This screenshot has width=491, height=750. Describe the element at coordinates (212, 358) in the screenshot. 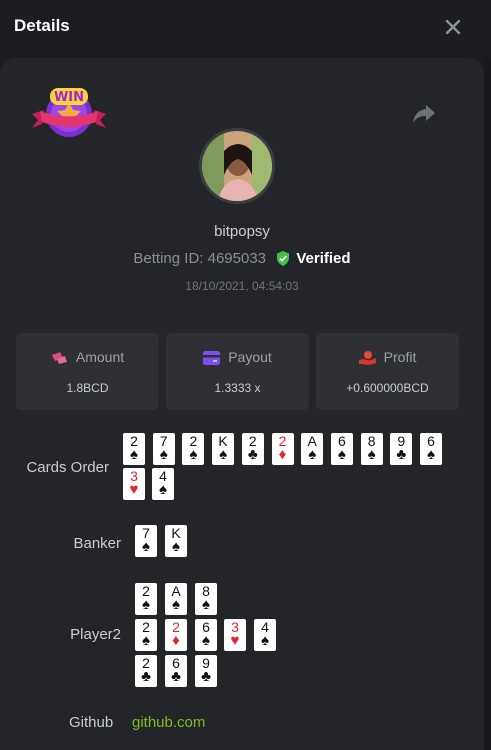

I see `payout-icon` at that location.